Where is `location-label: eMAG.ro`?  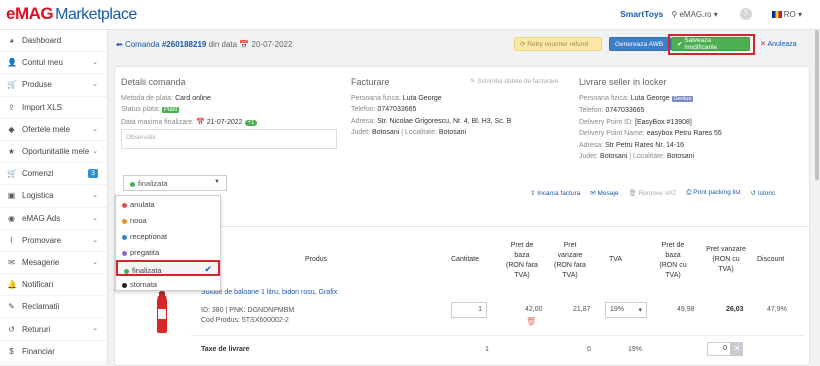
location-label: eMAG.ro is located at coordinates (695, 14).